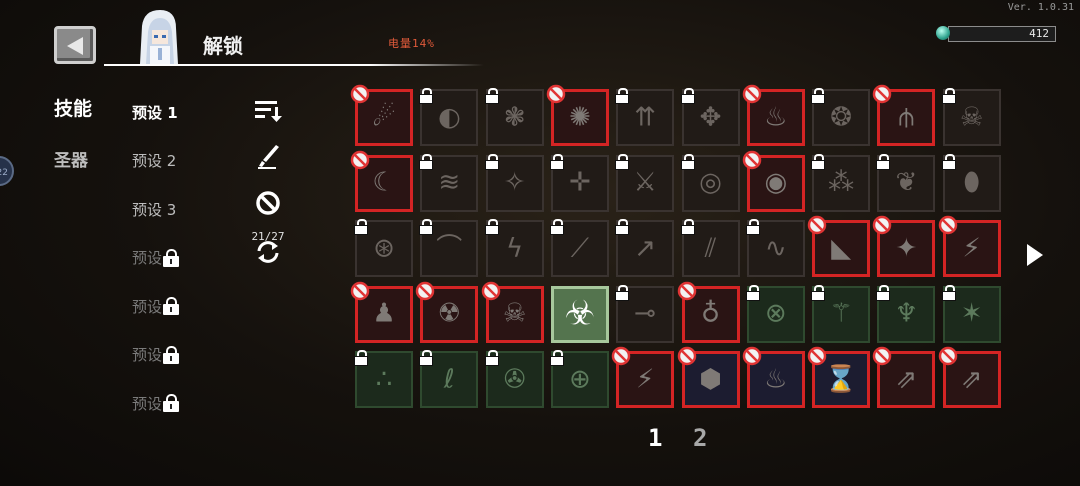 This screenshot has height=486, width=1080. What do you see at coordinates (579, 248) in the screenshot?
I see `skill-slot: ⟋` at bounding box center [579, 248].